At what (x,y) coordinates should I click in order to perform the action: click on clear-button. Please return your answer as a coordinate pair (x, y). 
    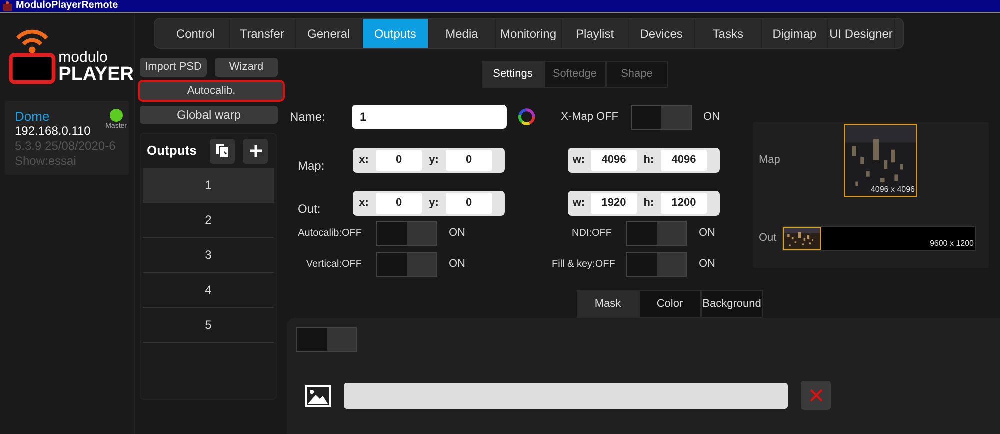
    Looking at the image, I should click on (816, 395).